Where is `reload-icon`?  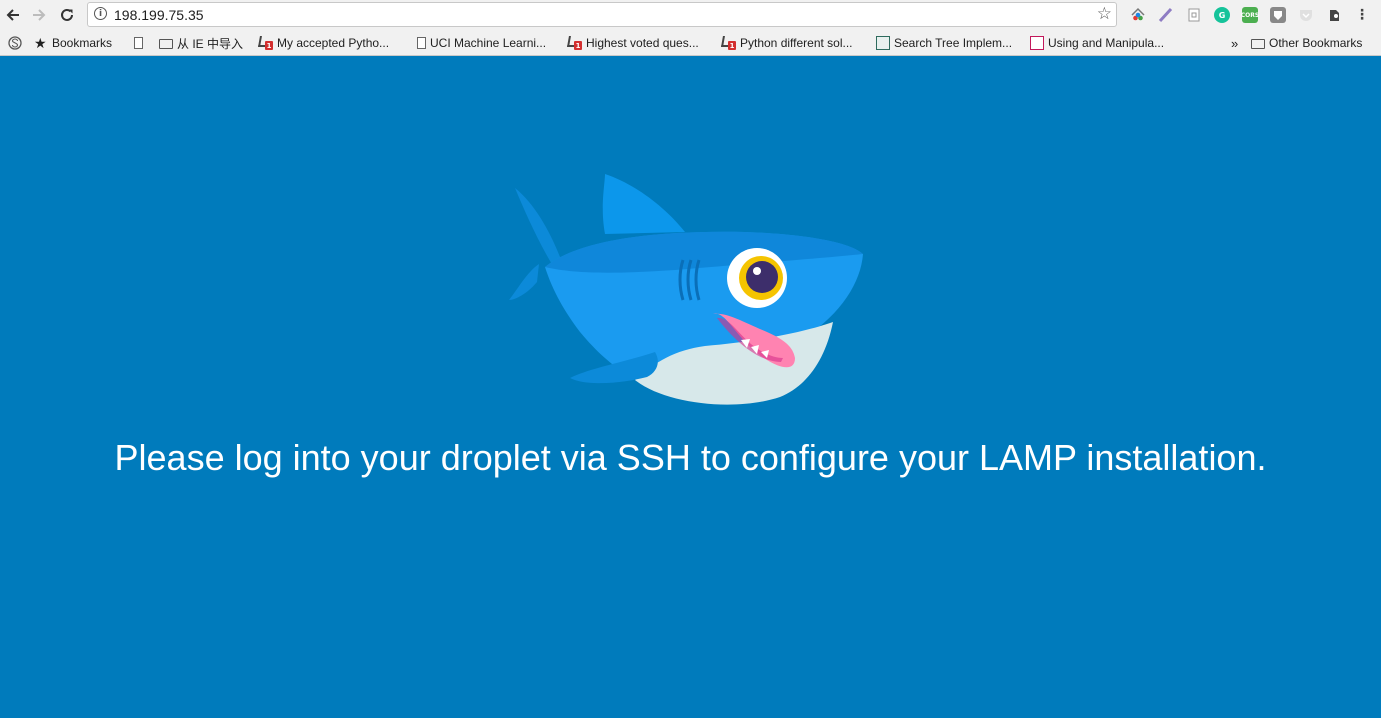 reload-icon is located at coordinates (67, 14).